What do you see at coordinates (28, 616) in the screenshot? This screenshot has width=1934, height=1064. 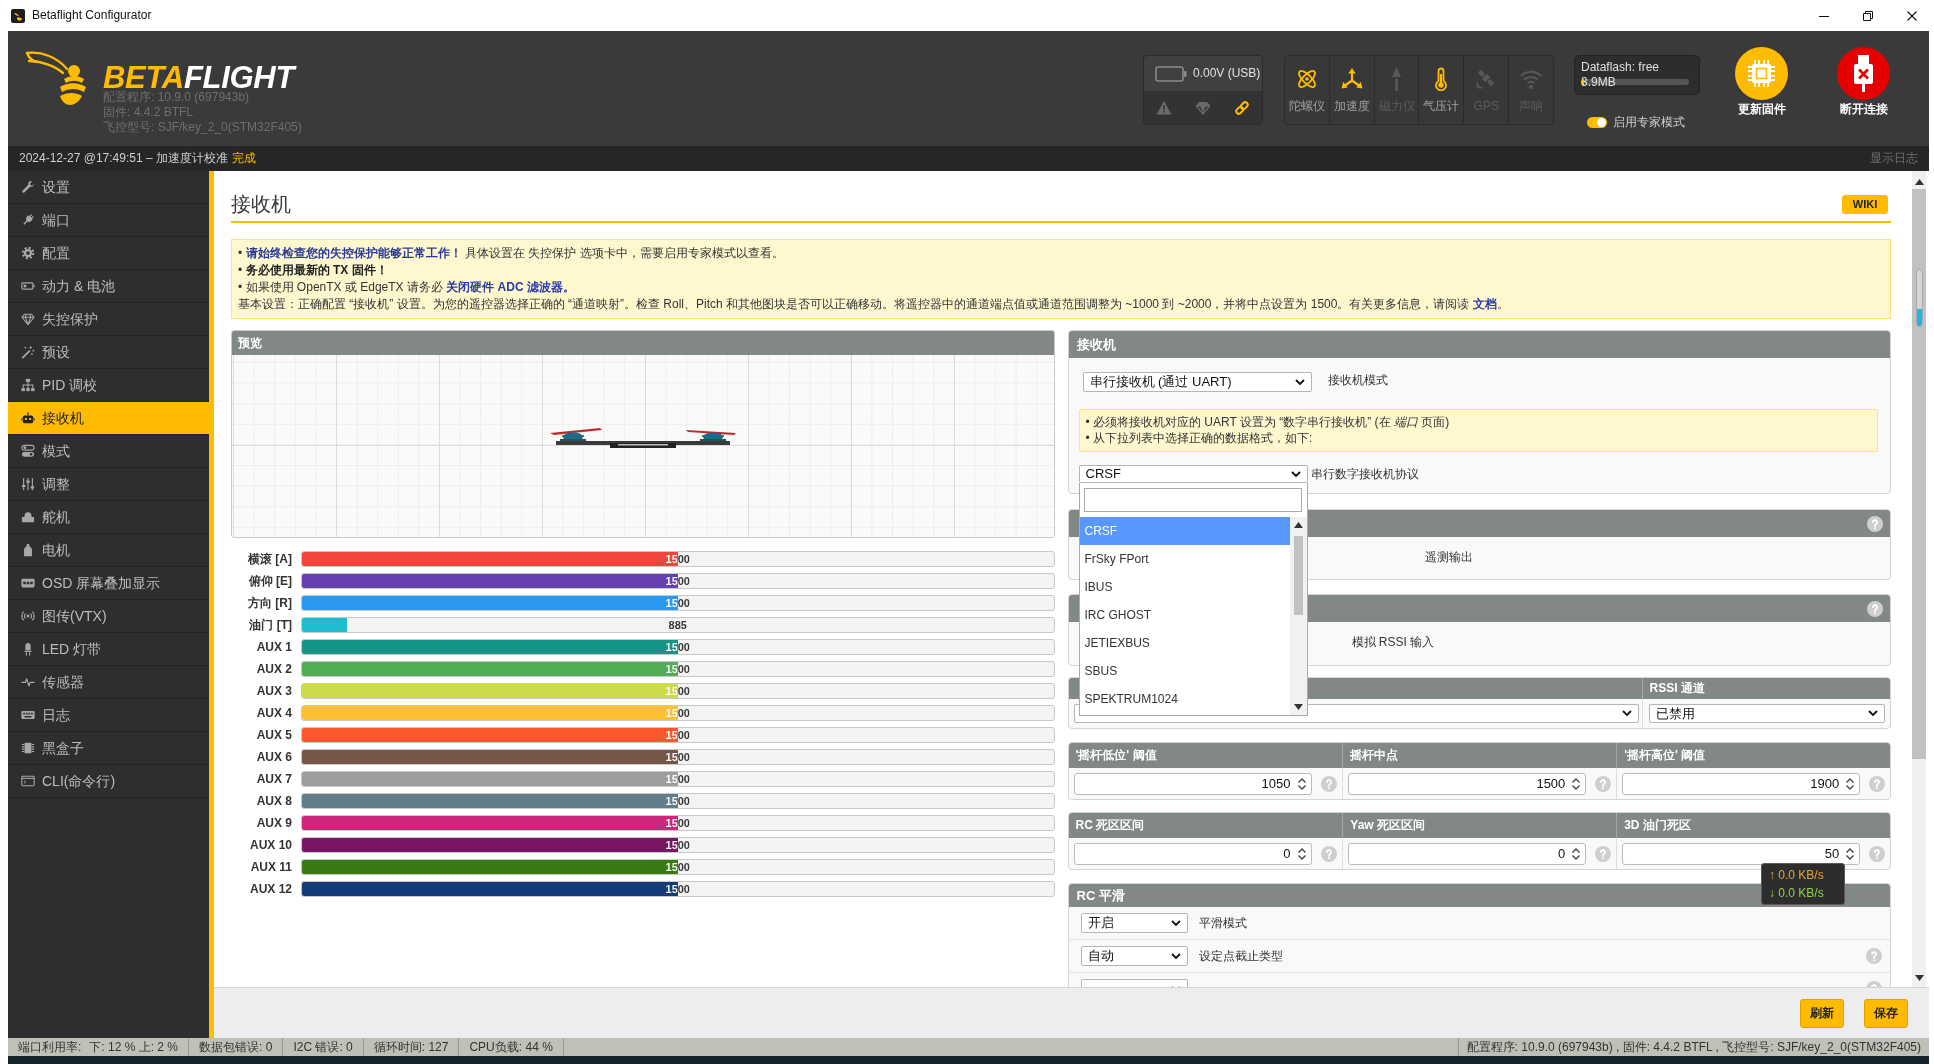 I see `antenna-icon` at bounding box center [28, 616].